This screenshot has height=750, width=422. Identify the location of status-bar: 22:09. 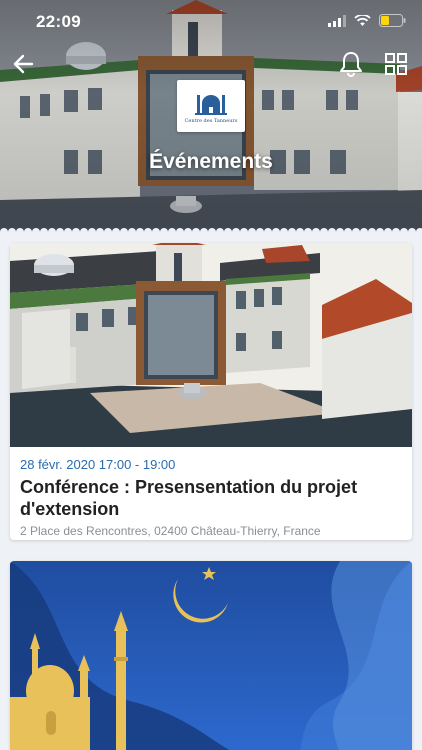
(211, 22).